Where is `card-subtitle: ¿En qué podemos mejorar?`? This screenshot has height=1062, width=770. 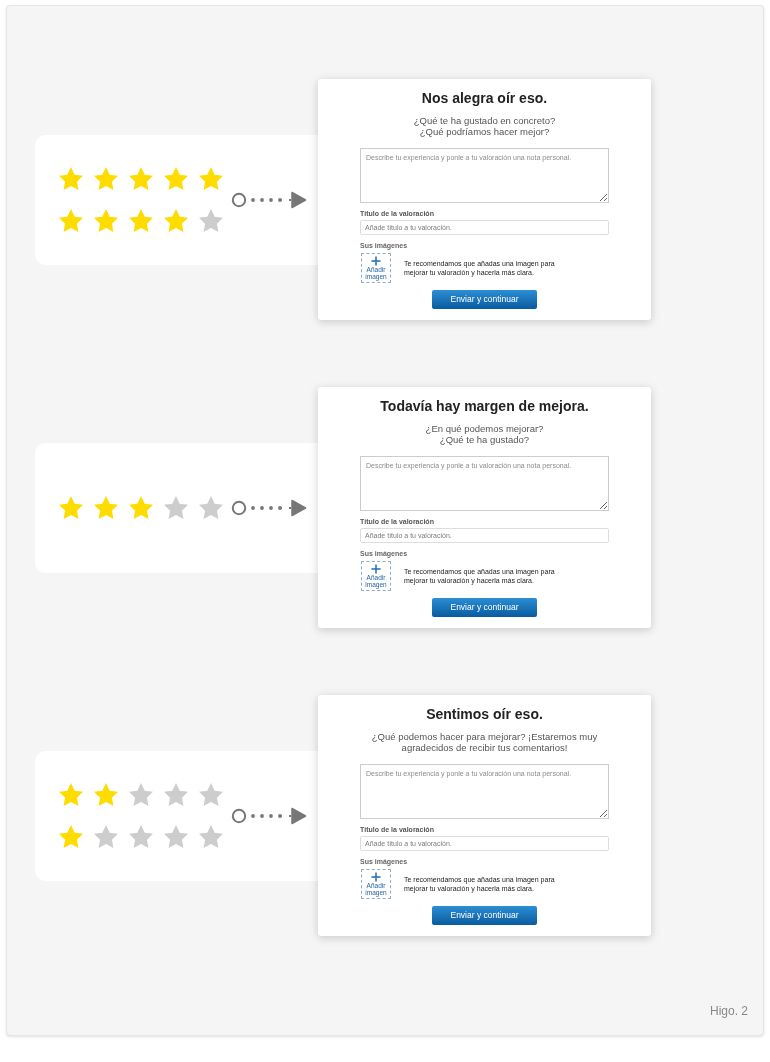 card-subtitle: ¿En qué podemos mejorar? is located at coordinates (484, 428).